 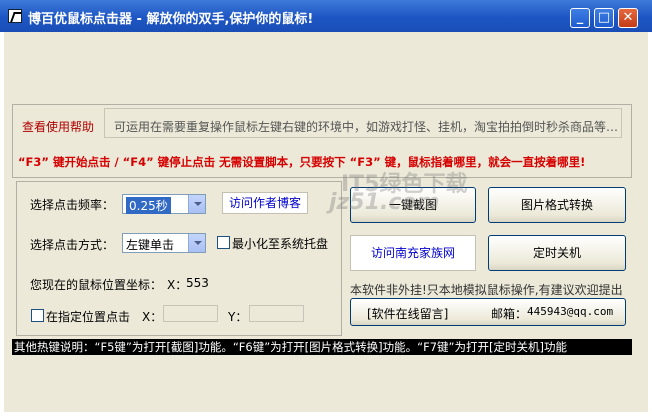 I want to click on title-bar: 博百优鼠标点击器 - 解放你的双手,保护你的鼠标! _ □ ✕, so click(x=326, y=16).